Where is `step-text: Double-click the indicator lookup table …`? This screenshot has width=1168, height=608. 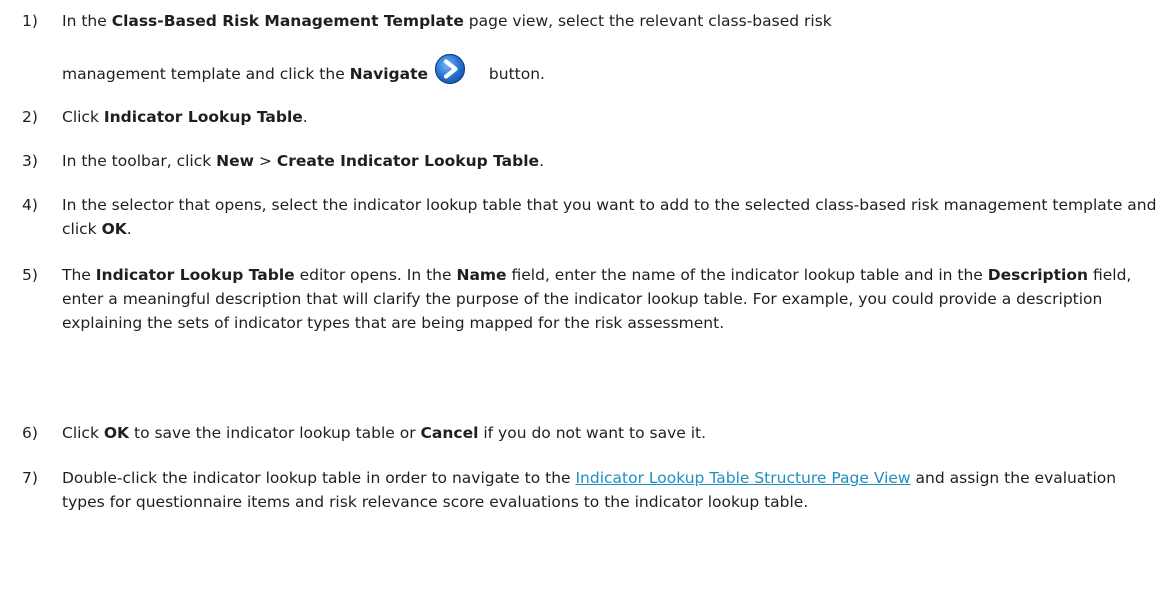
step-text: Double-click the indicator lookup table … is located at coordinates (589, 490).